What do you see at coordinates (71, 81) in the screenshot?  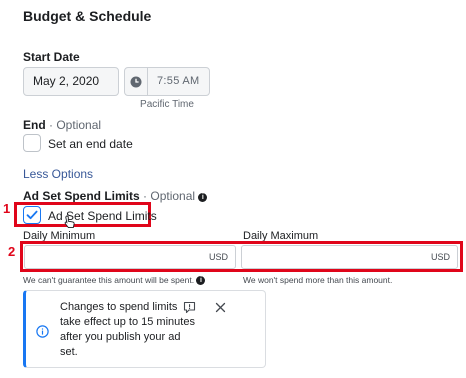 I see `start-date-input: May 2, 2020` at bounding box center [71, 81].